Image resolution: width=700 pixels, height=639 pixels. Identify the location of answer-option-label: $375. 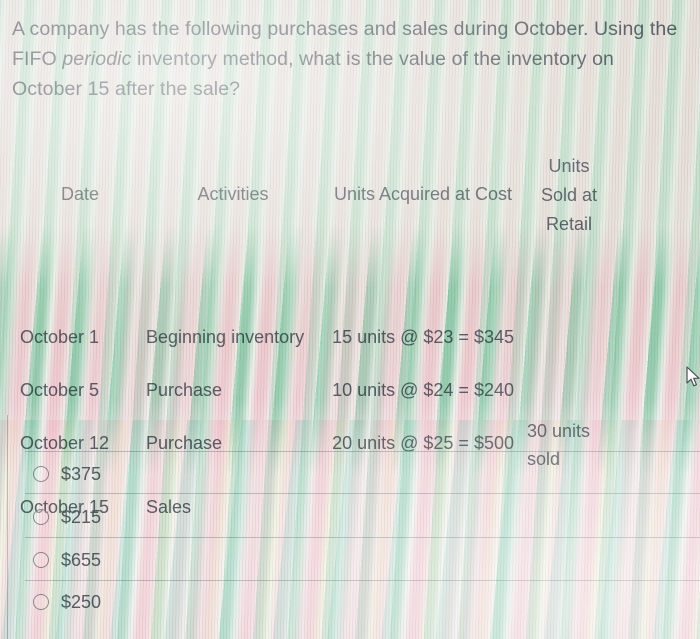
(81, 473).